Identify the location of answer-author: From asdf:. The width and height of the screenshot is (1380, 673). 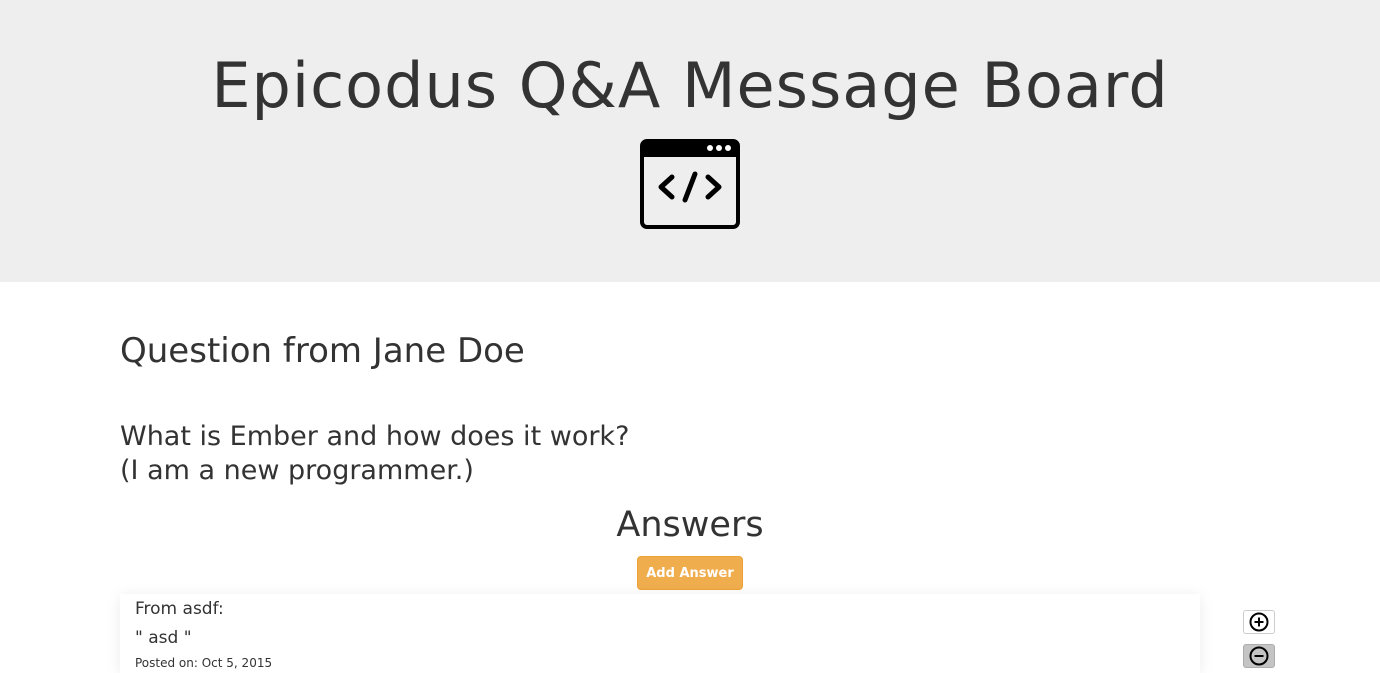
(179, 609).